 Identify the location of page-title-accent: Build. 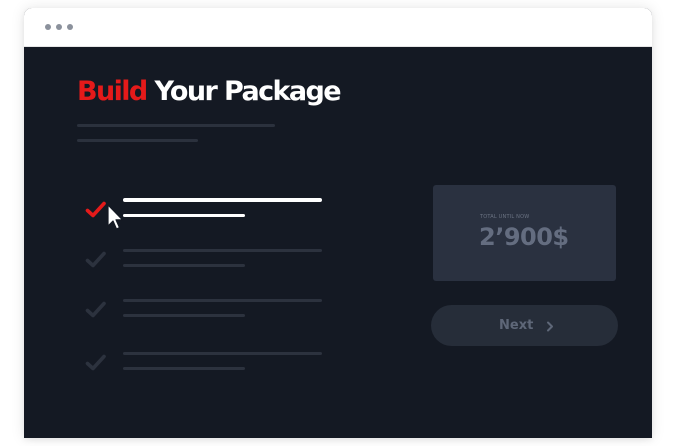
(112, 91).